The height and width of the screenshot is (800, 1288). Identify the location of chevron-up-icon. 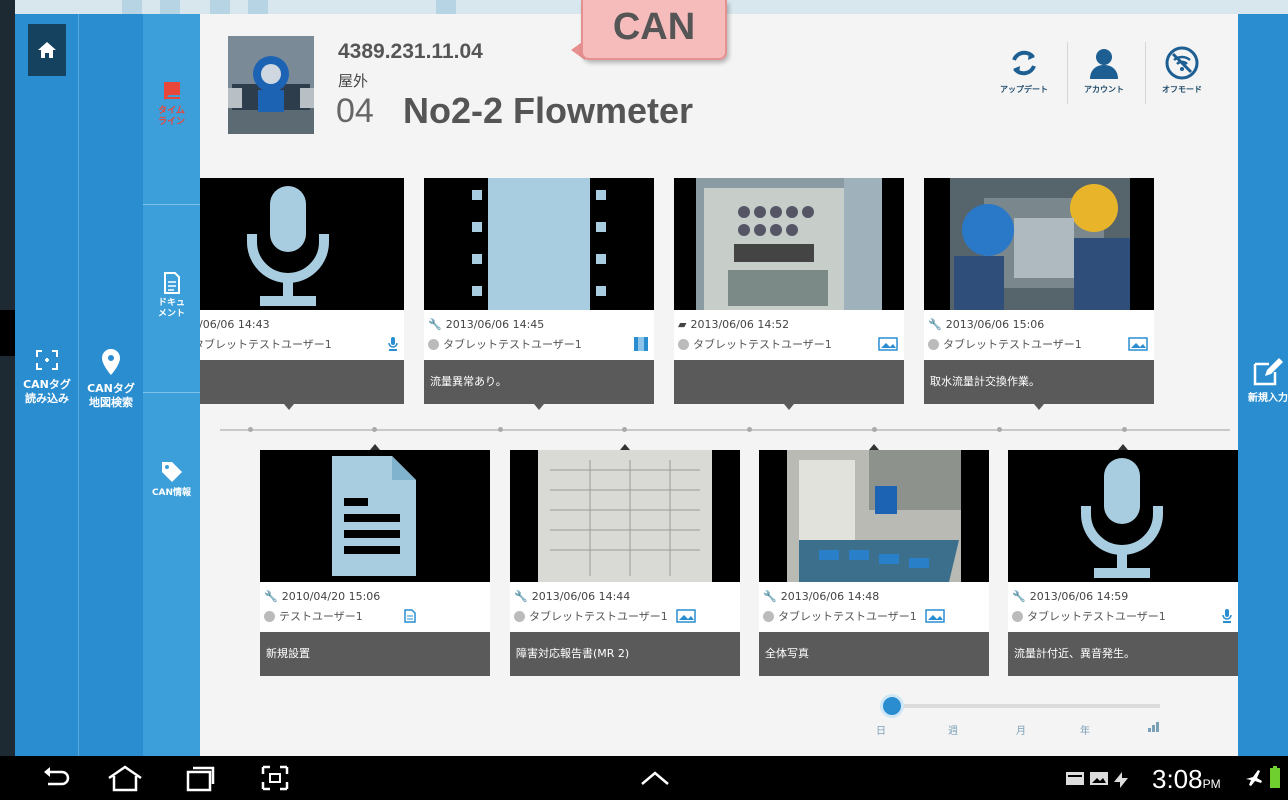
(655, 778).